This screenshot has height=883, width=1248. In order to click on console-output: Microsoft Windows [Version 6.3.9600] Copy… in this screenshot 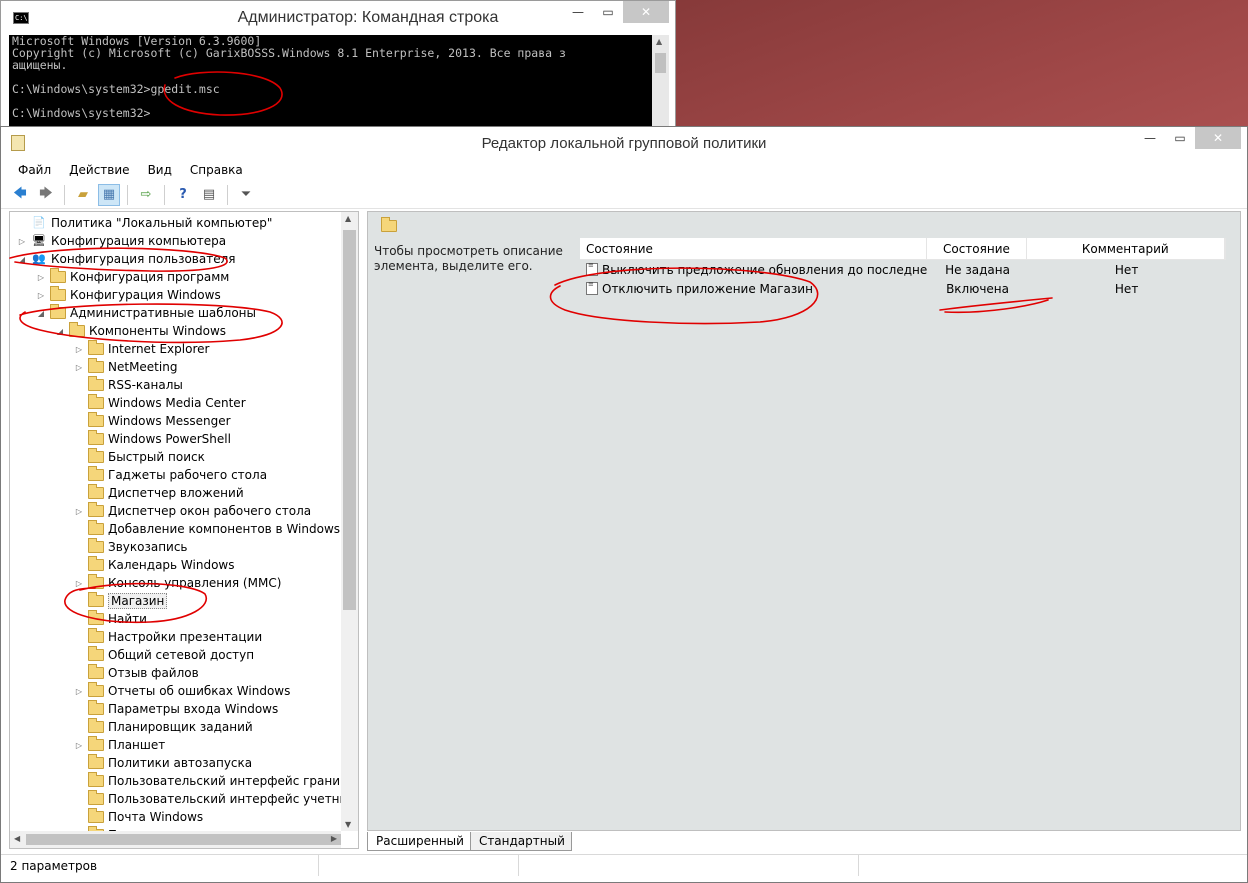, I will do `click(330, 81)`.